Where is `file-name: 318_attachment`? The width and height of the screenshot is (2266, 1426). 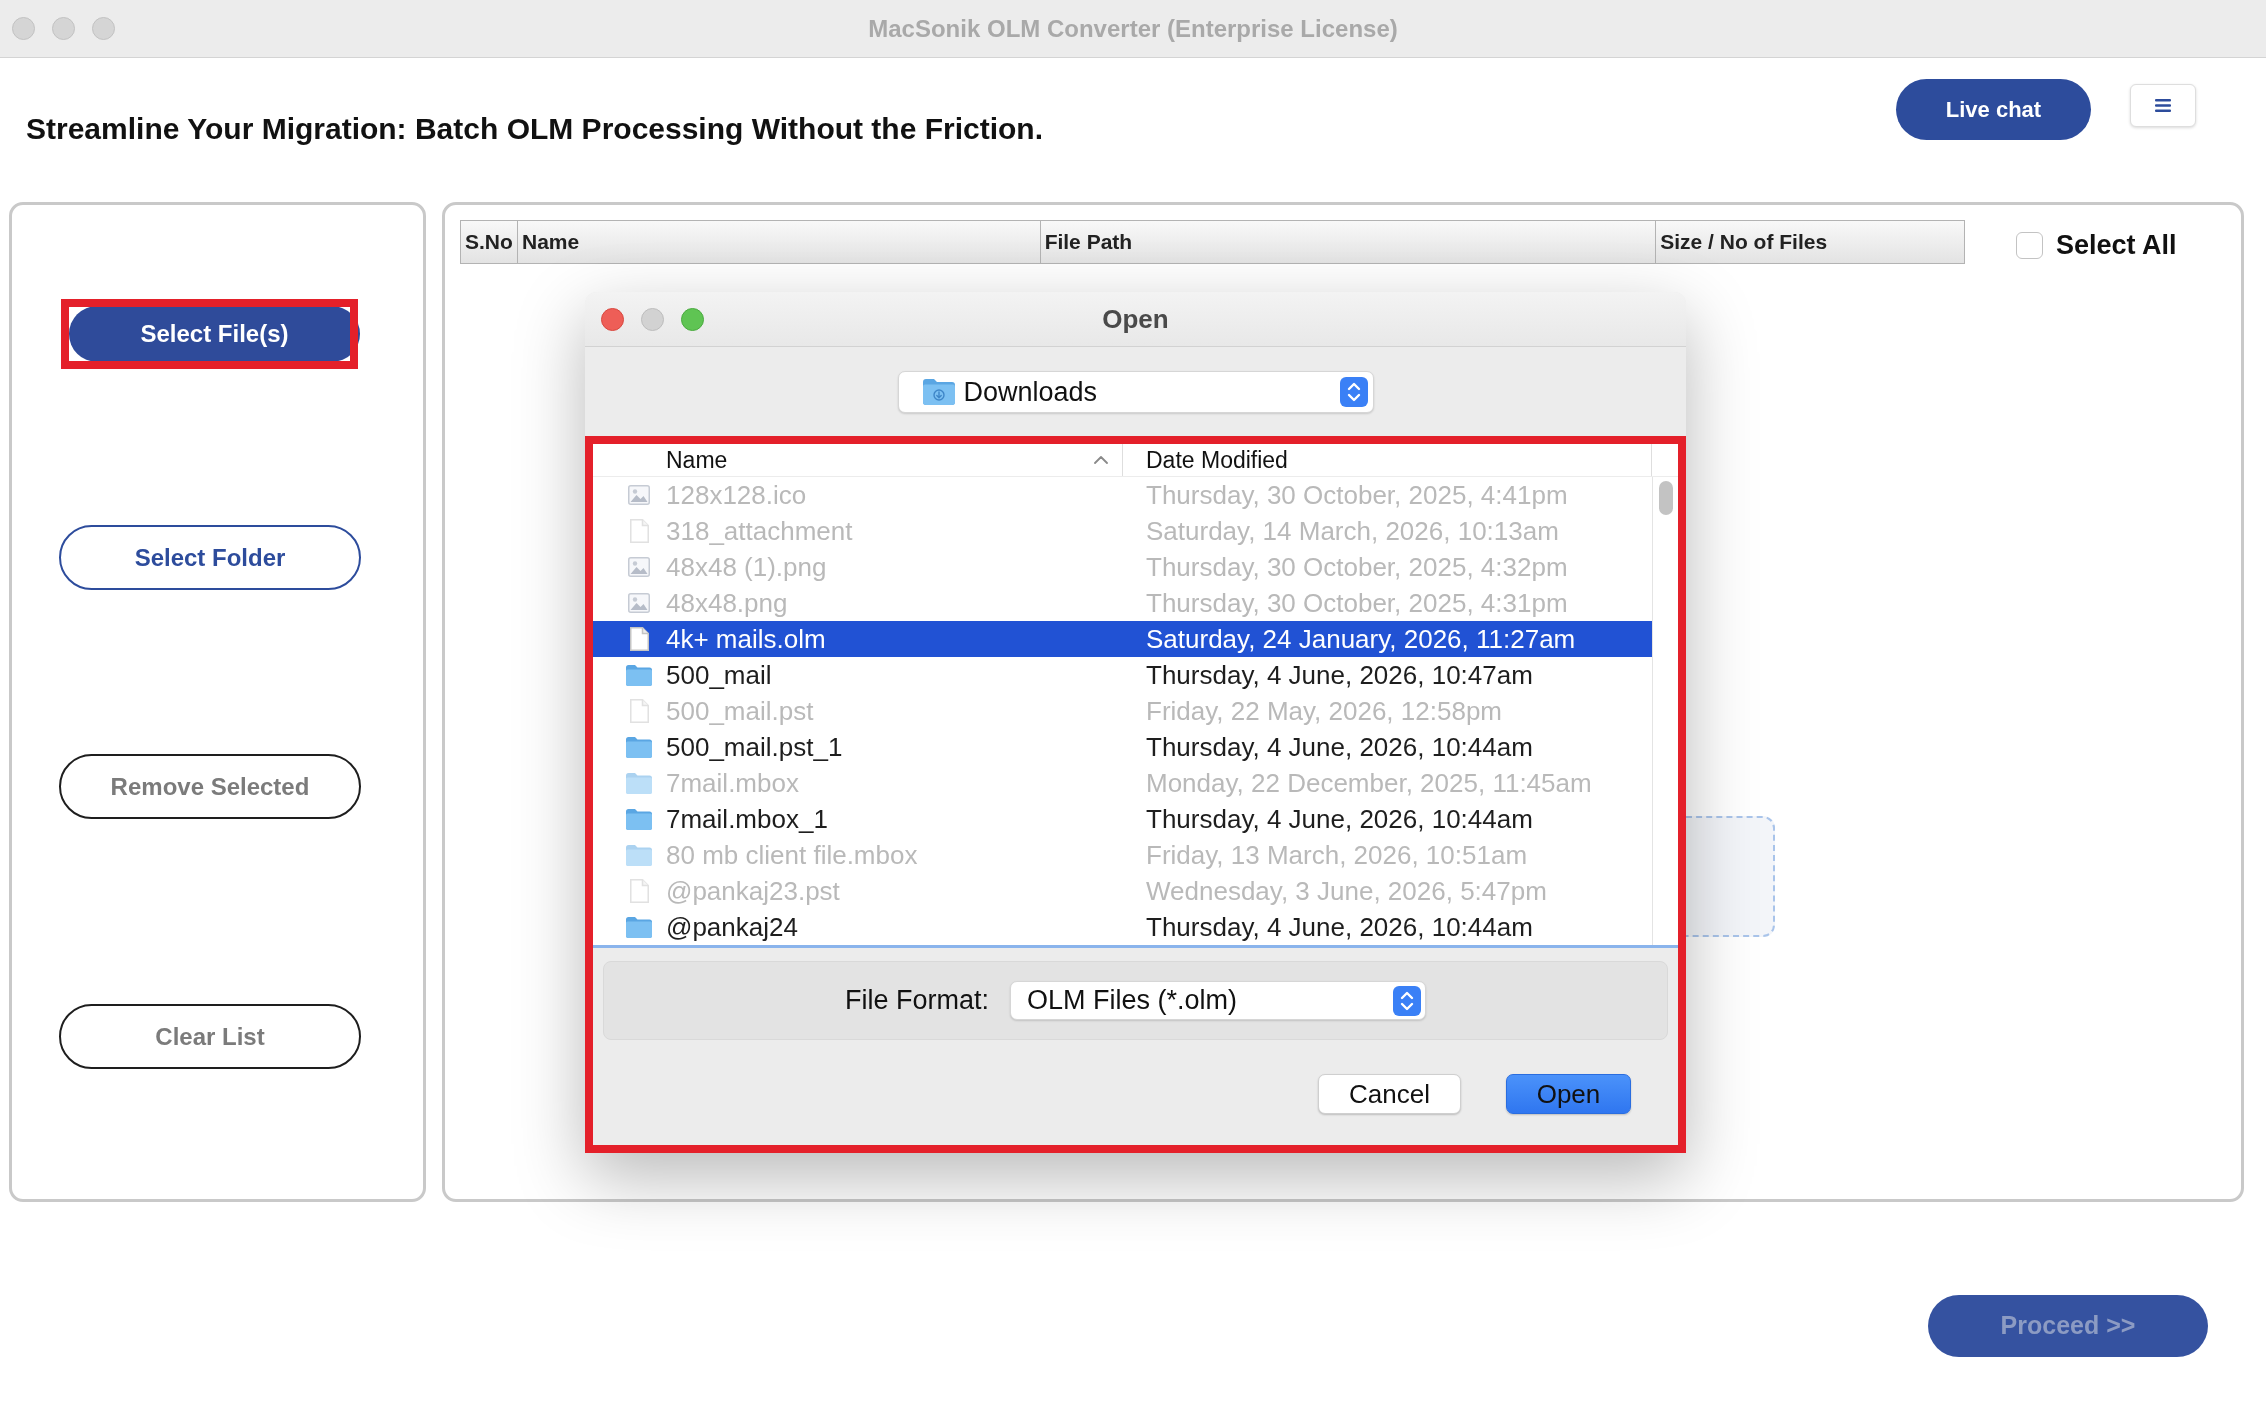
file-name: 318_attachment is located at coordinates (759, 531).